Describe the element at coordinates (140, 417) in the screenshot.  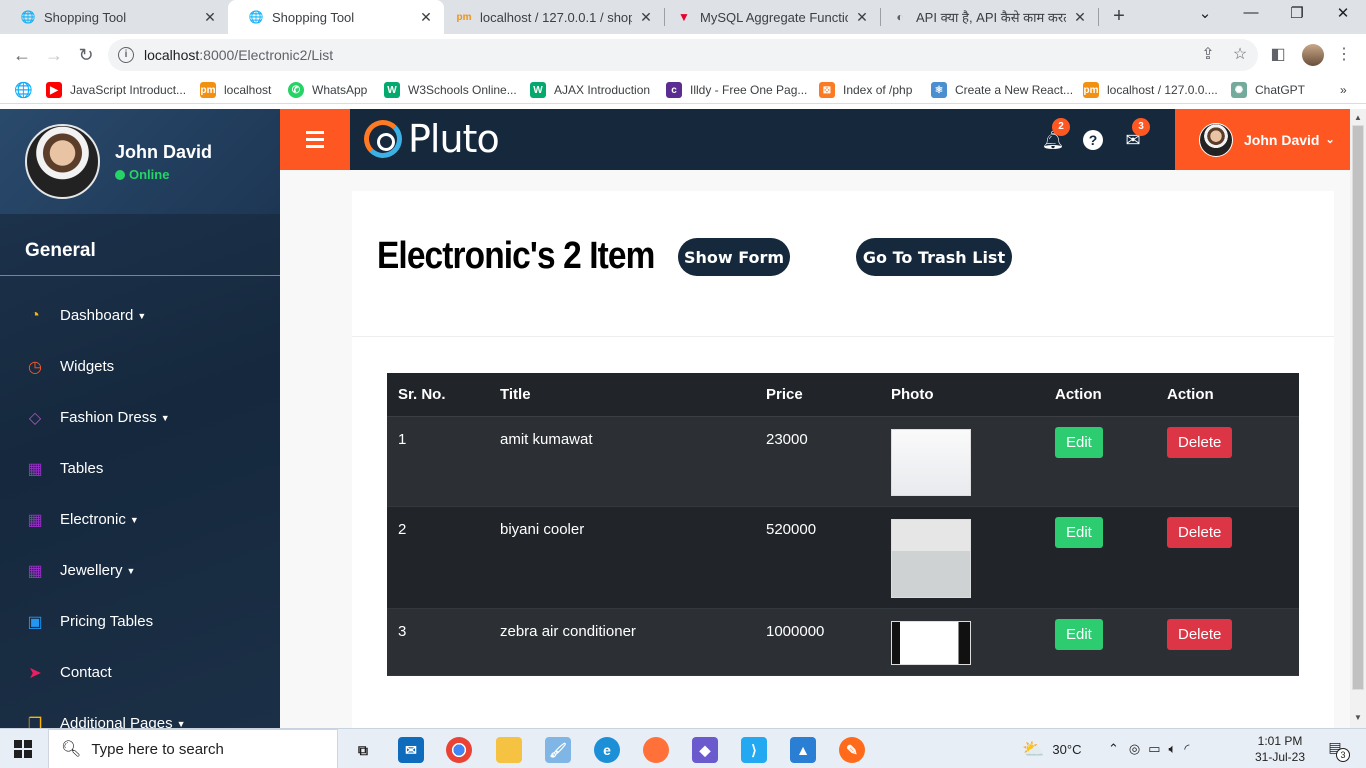
I see `sidebar-item-fashion-dress: ◇ Fashion Dress ▼` at that location.